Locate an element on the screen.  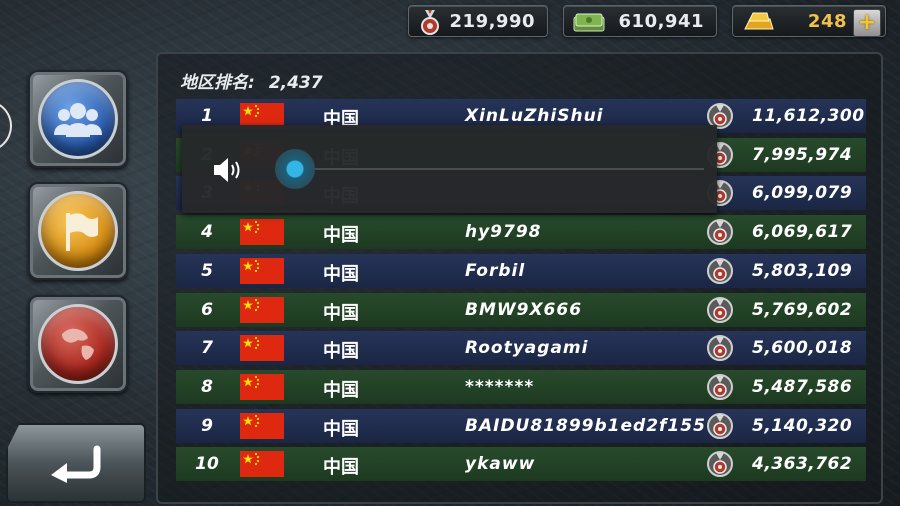
leaderboard-row: 5 中国 Forbil 5,803,109 is located at coordinates (521, 270).